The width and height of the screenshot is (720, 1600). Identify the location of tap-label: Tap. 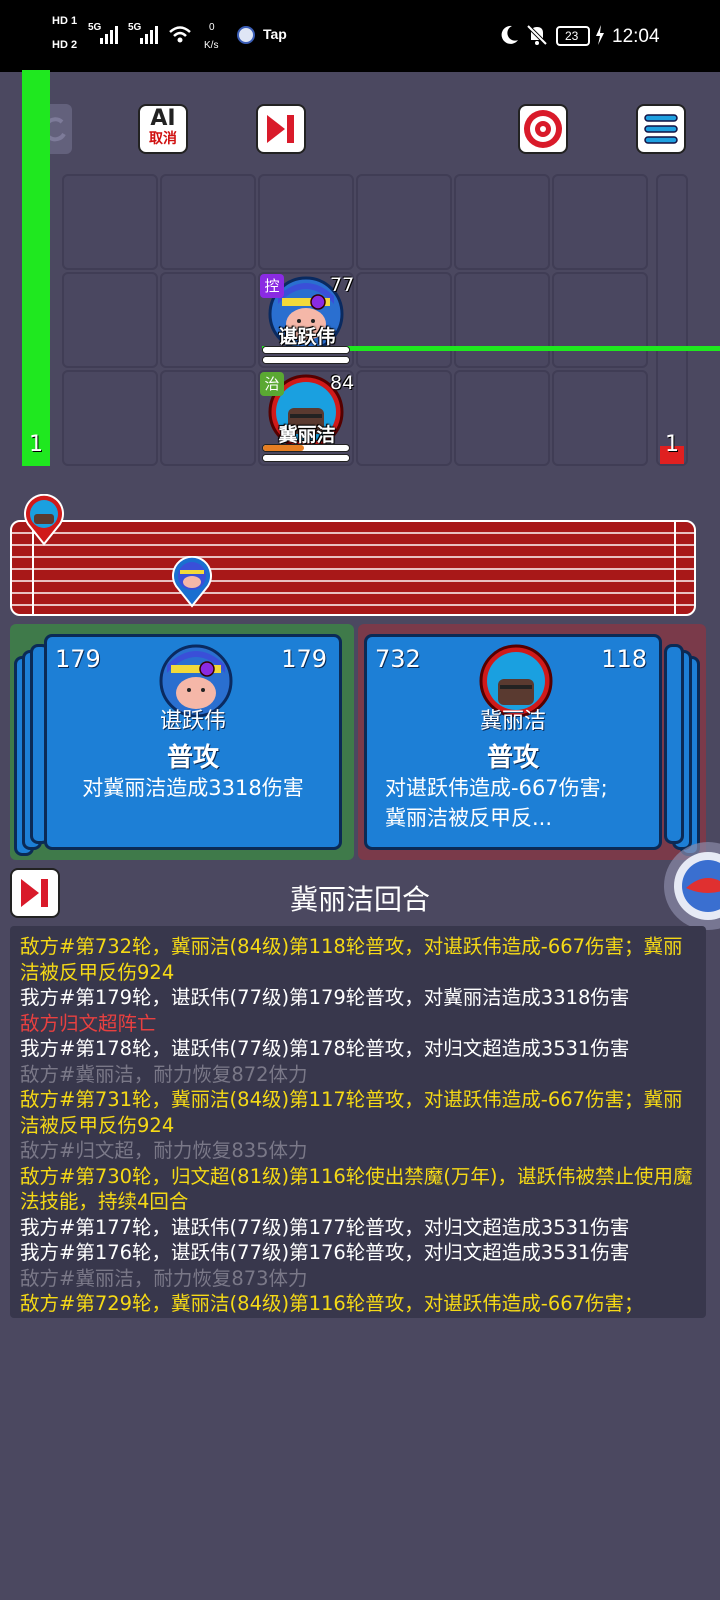
(275, 34).